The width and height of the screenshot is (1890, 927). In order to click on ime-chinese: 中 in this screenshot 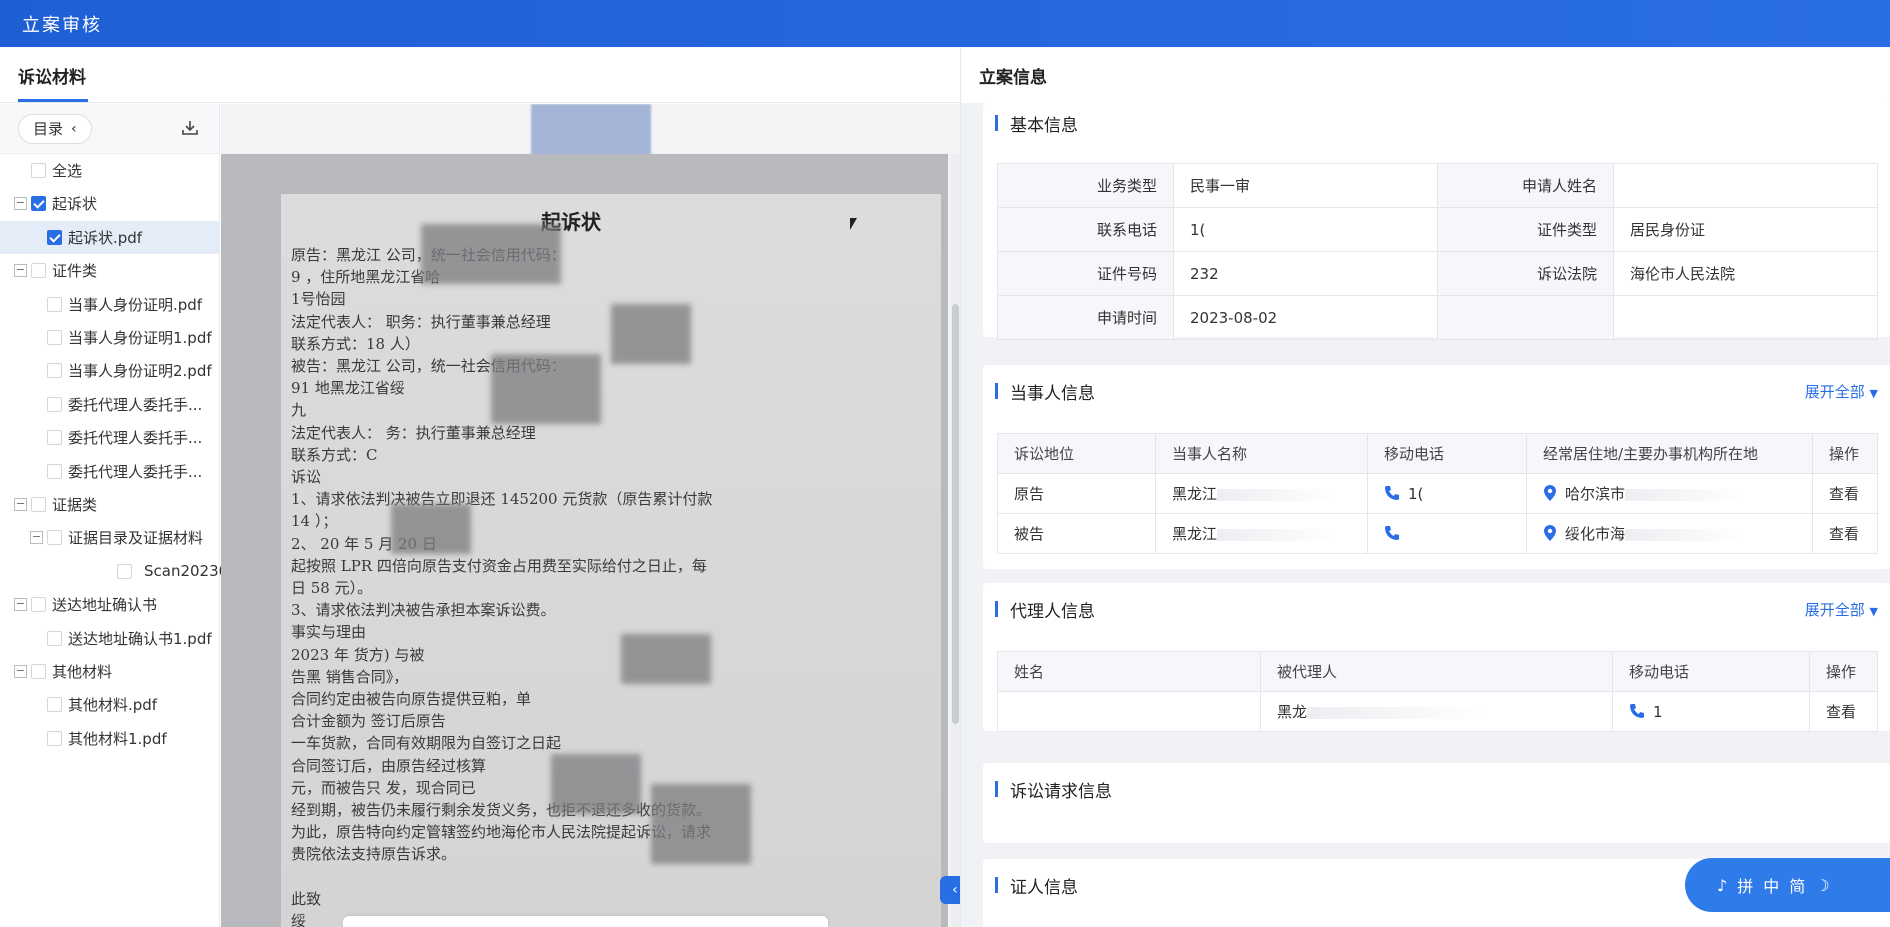, I will do `click(1771, 885)`.